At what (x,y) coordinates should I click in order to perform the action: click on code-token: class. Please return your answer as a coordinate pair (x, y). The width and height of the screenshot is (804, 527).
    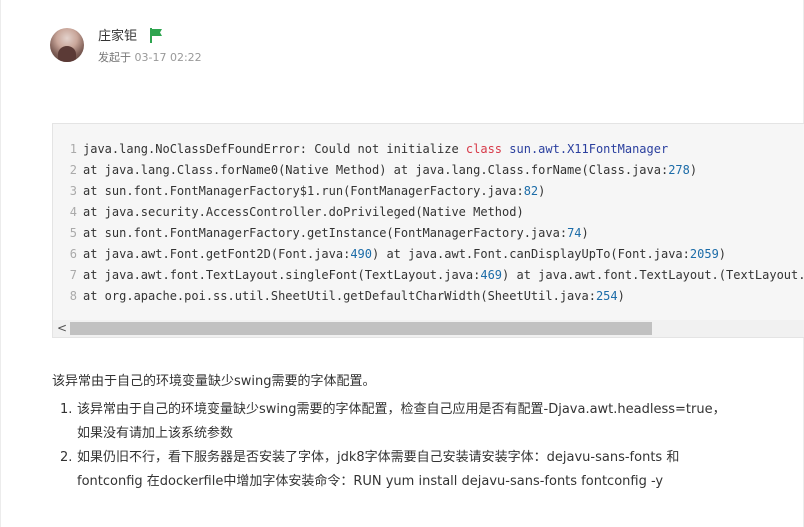
    Looking at the image, I should click on (484, 149).